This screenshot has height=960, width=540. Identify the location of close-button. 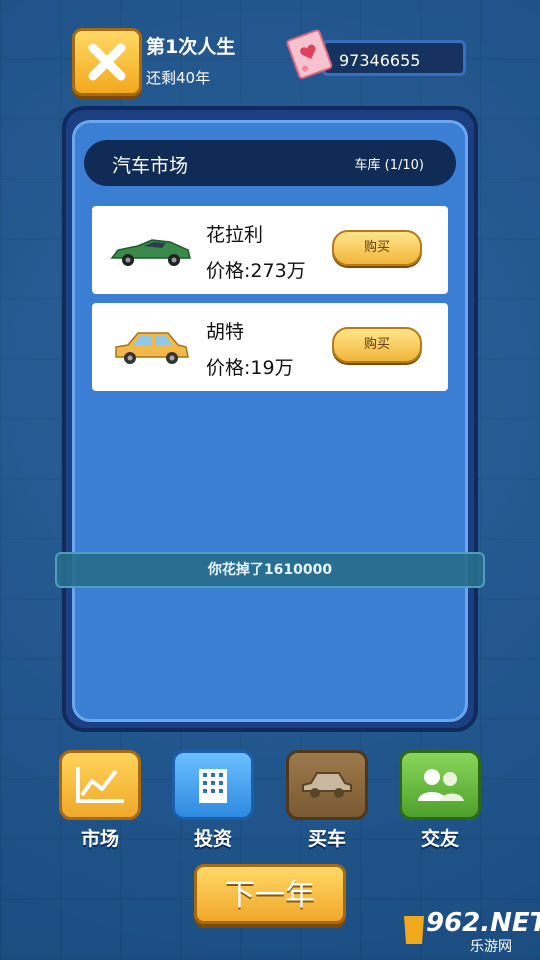
(107, 62).